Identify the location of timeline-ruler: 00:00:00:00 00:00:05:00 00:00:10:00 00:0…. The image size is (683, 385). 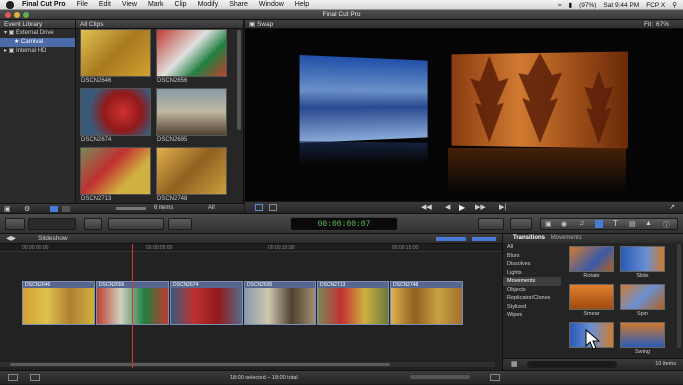
(251, 248).